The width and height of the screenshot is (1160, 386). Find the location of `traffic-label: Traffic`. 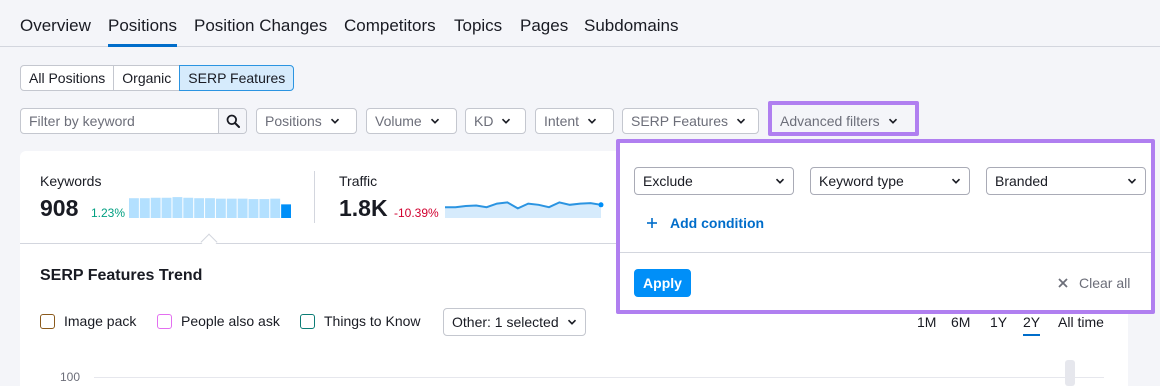

traffic-label: Traffic is located at coordinates (358, 181).